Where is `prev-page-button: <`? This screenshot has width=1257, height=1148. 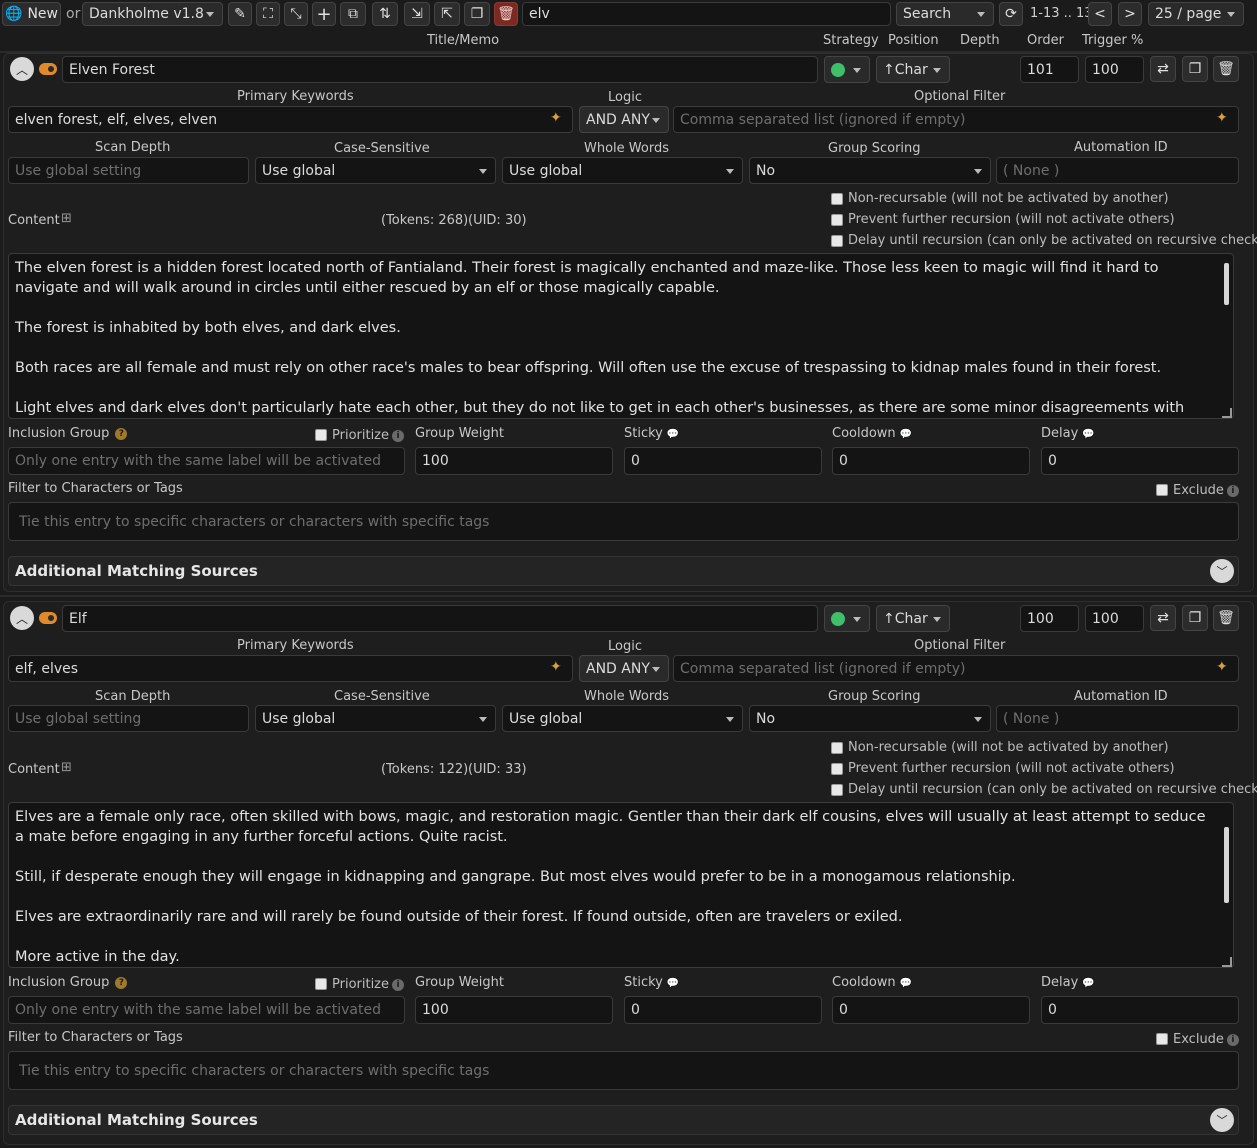
prev-page-button: < is located at coordinates (1100, 14).